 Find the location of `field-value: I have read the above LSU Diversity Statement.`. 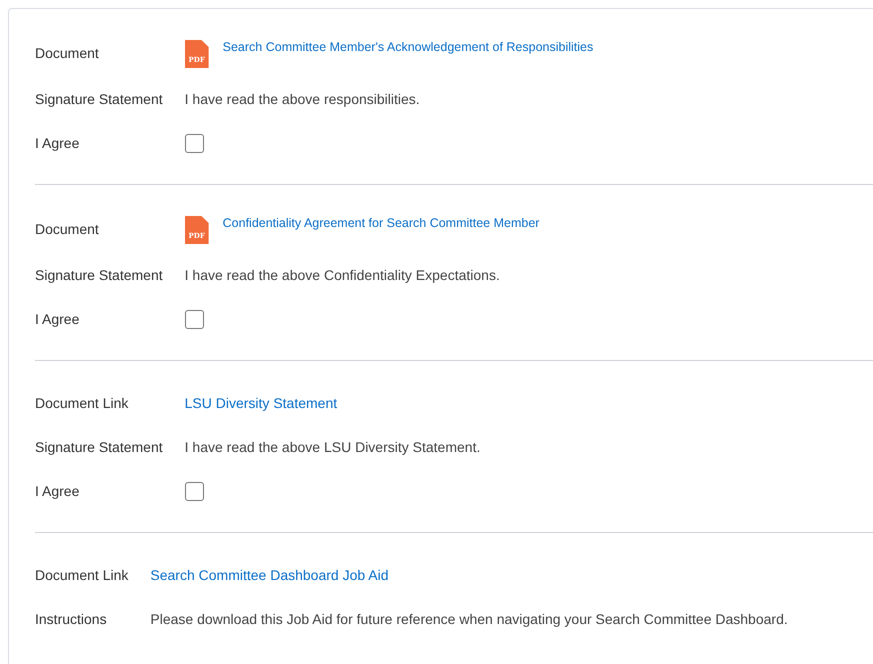

field-value: I have read the above LSU Diversity Statement. is located at coordinates (332, 447).